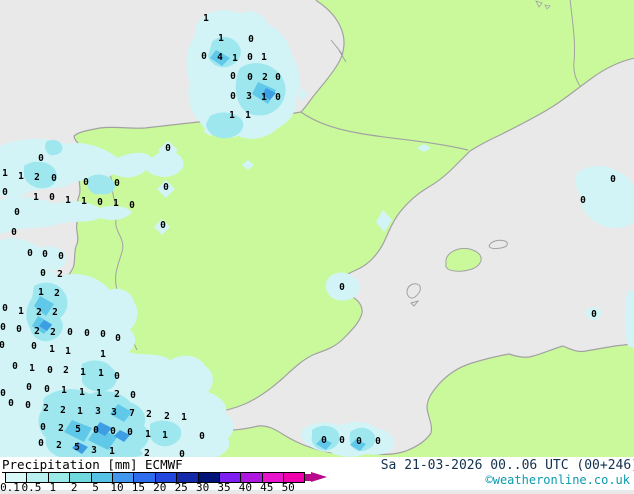 Image resolution: width=634 pixels, height=494 pixels. Describe the element at coordinates (74, 487) in the screenshot. I see `colorbar-tick-label: 2` at that location.